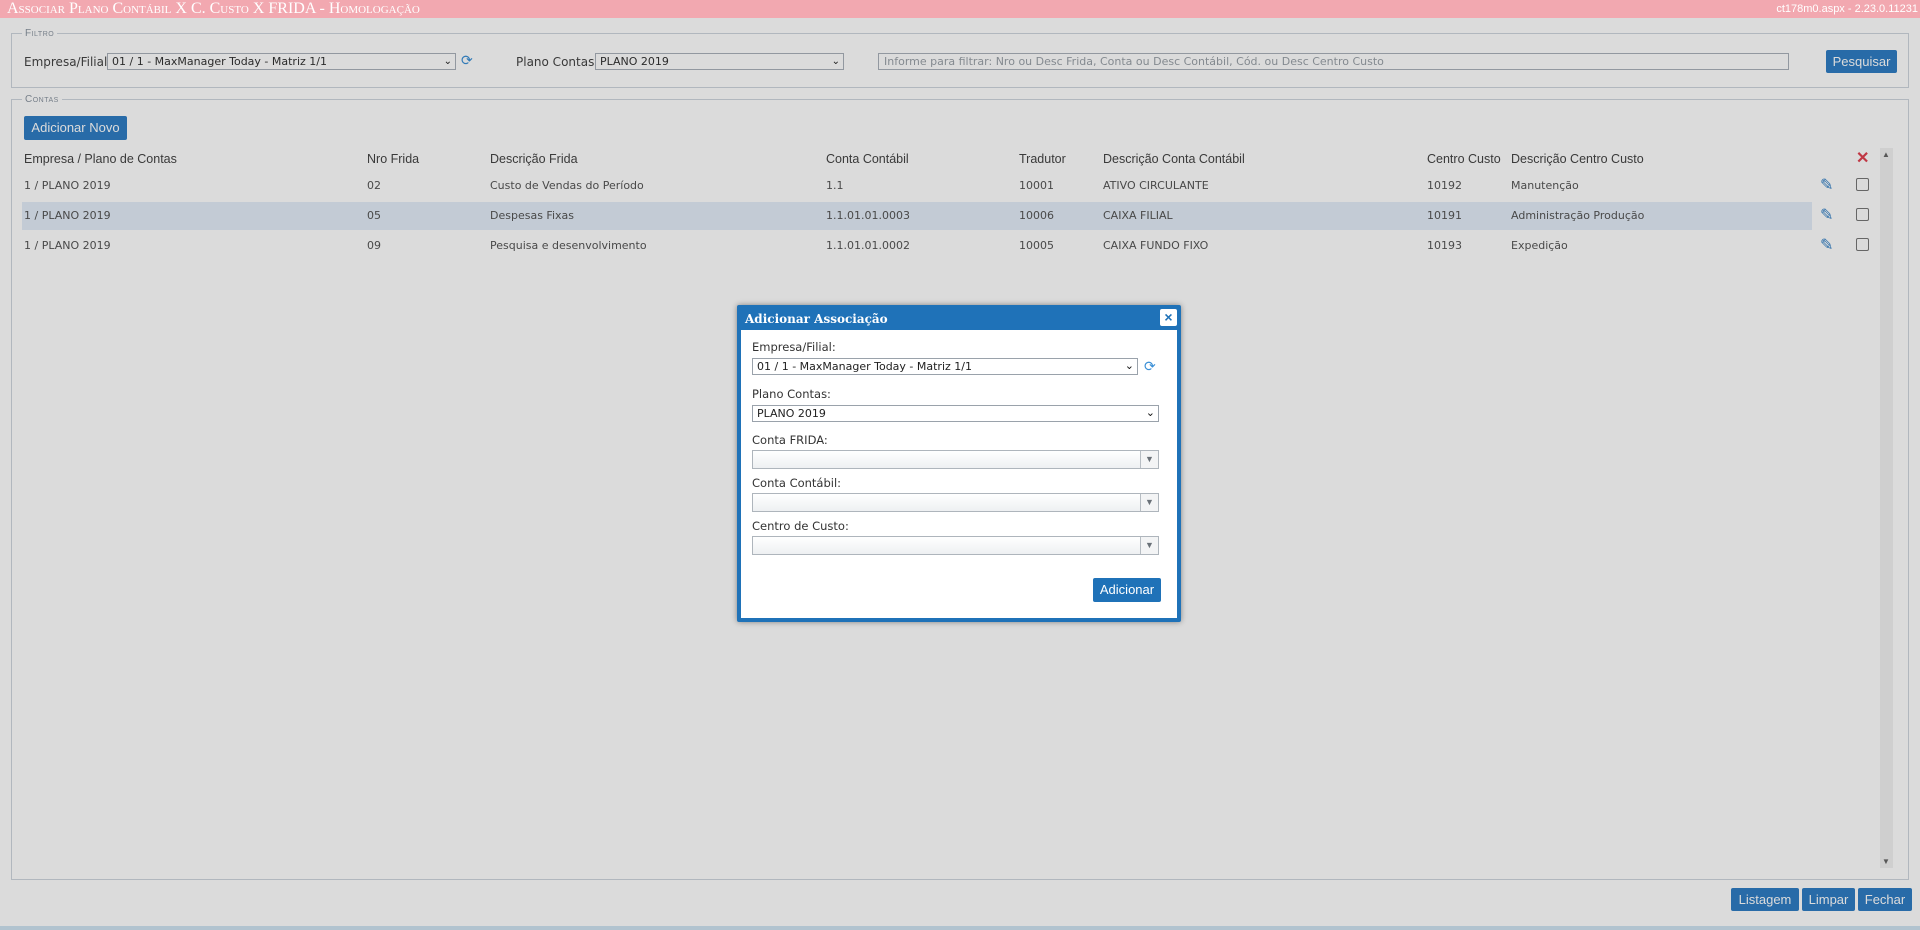 This screenshot has width=1920, height=930. What do you see at coordinates (800, 526) in the screenshot?
I see `dialog-centro-label: Centro de Custo:` at bounding box center [800, 526].